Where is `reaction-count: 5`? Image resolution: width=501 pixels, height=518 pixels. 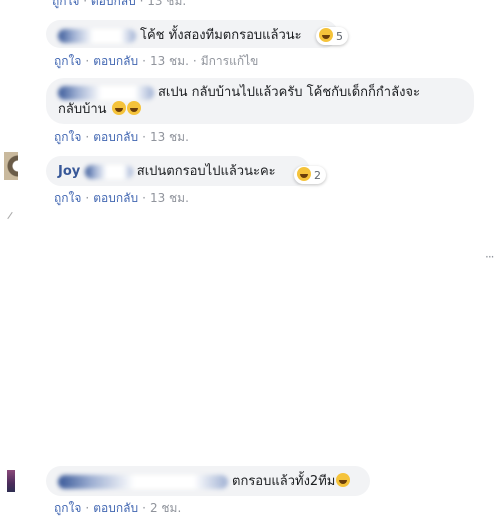 reaction-count: 5 is located at coordinates (332, 36).